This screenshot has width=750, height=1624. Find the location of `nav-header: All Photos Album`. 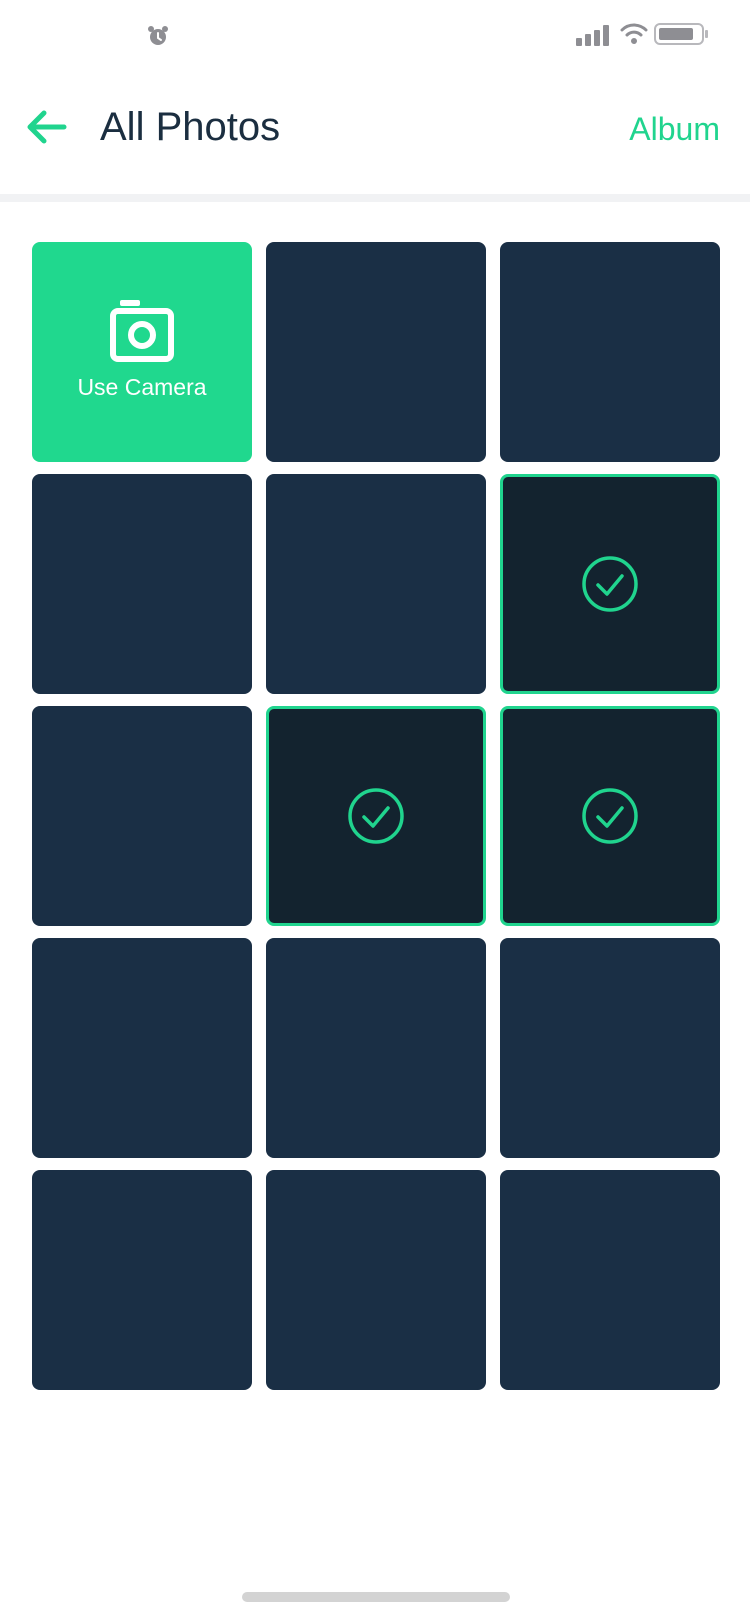

nav-header: All Photos Album is located at coordinates (375, 133).